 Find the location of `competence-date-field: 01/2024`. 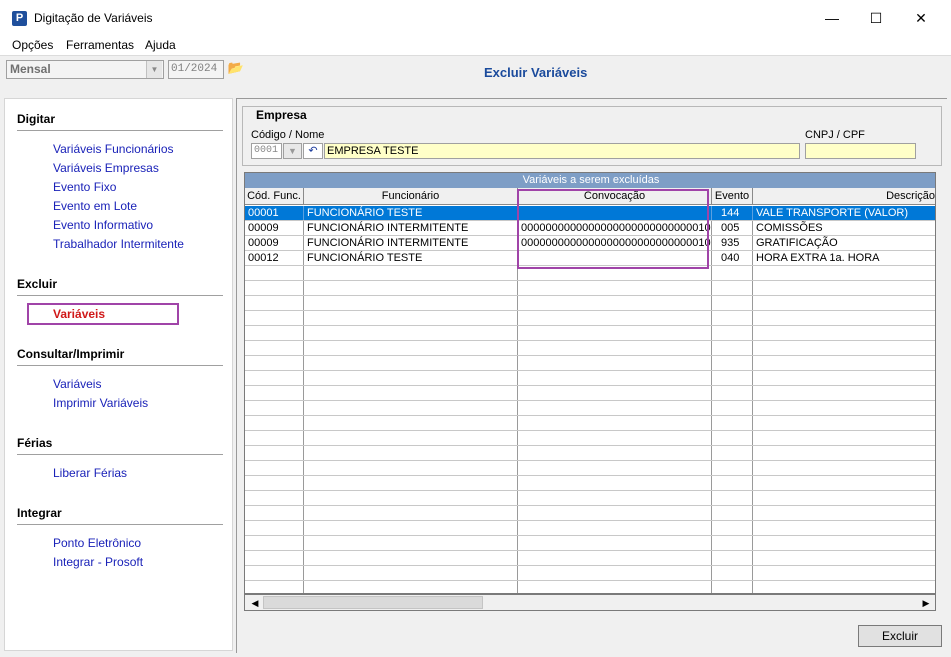

competence-date-field: 01/2024 is located at coordinates (196, 69).